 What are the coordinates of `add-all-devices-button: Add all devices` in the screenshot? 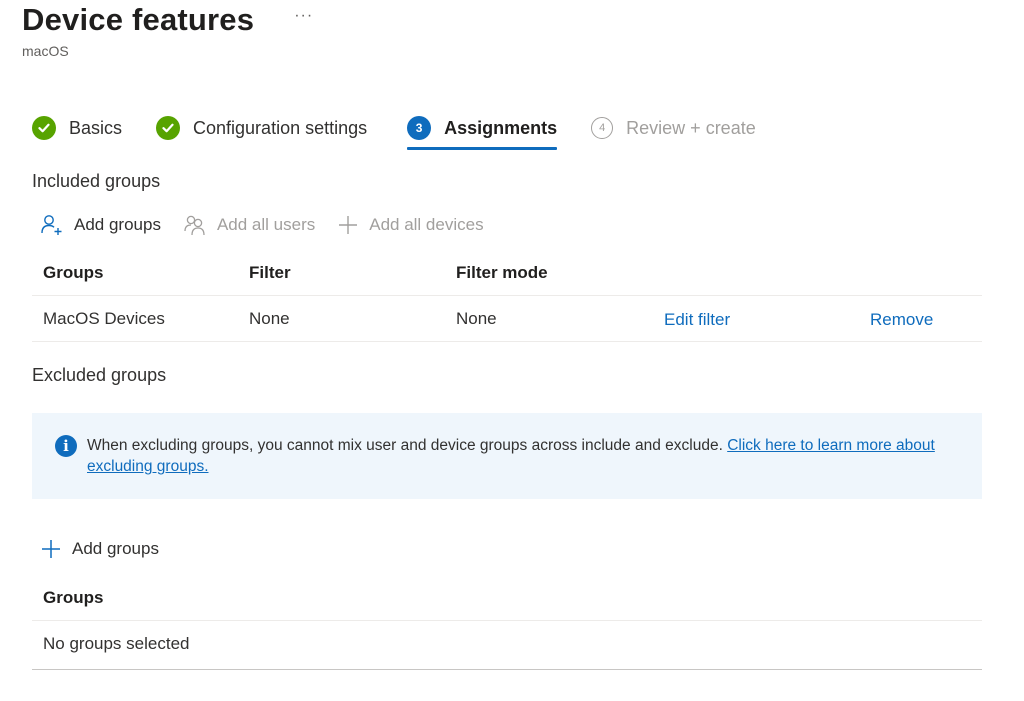 It's located at (410, 225).